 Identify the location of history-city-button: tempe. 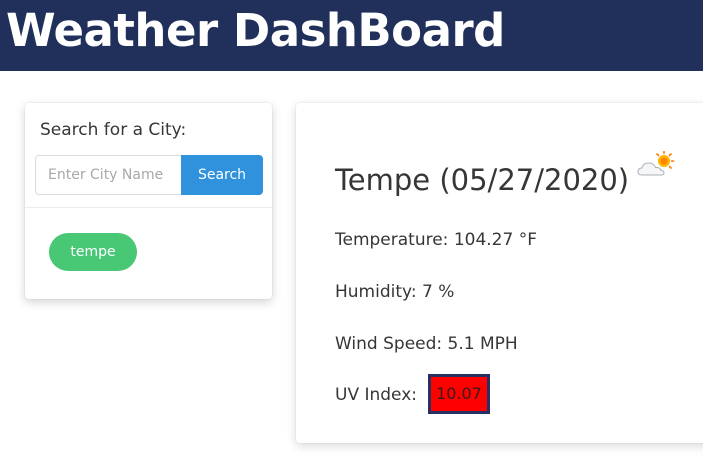
(93, 252).